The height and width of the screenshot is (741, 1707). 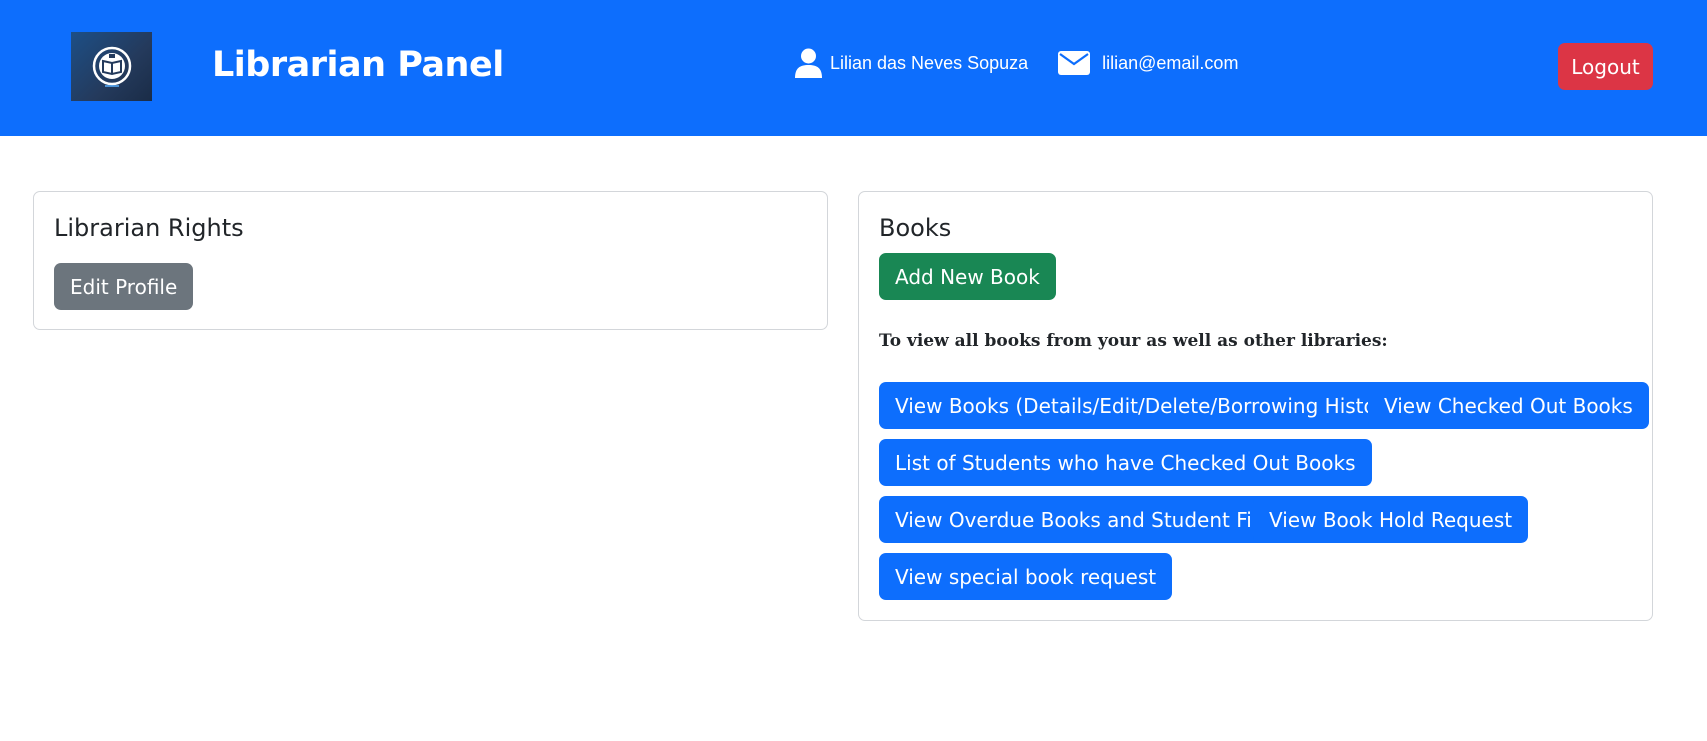 I want to click on librarian-rights-title: Librarian Rights, so click(x=149, y=228).